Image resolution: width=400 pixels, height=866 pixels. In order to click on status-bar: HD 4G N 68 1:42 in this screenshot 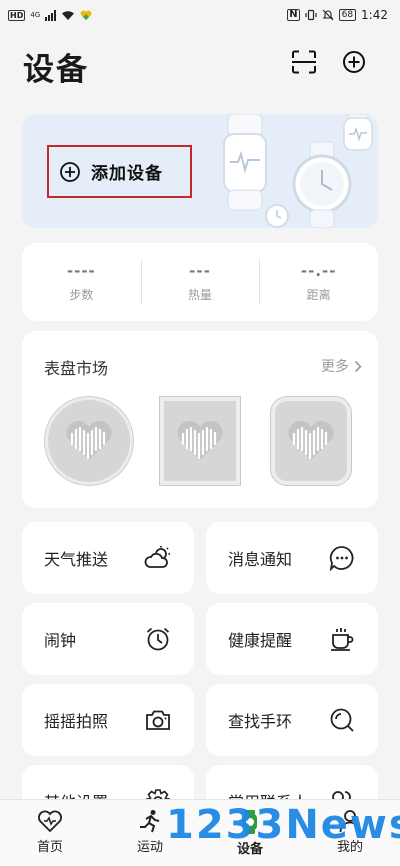, I will do `click(200, 15)`.